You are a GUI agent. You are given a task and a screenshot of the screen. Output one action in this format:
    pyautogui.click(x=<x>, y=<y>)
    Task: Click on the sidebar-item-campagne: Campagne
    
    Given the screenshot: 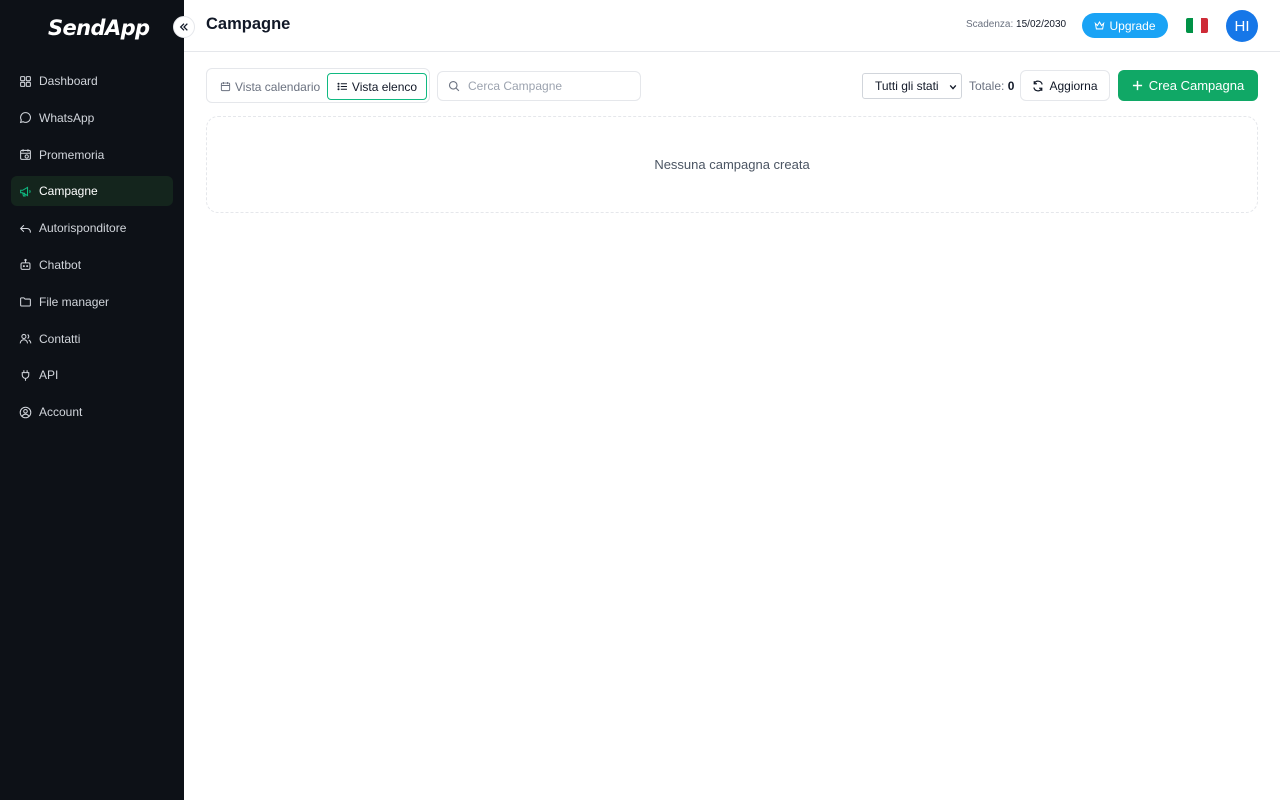 What is the action you would take?
    pyautogui.click(x=92, y=191)
    